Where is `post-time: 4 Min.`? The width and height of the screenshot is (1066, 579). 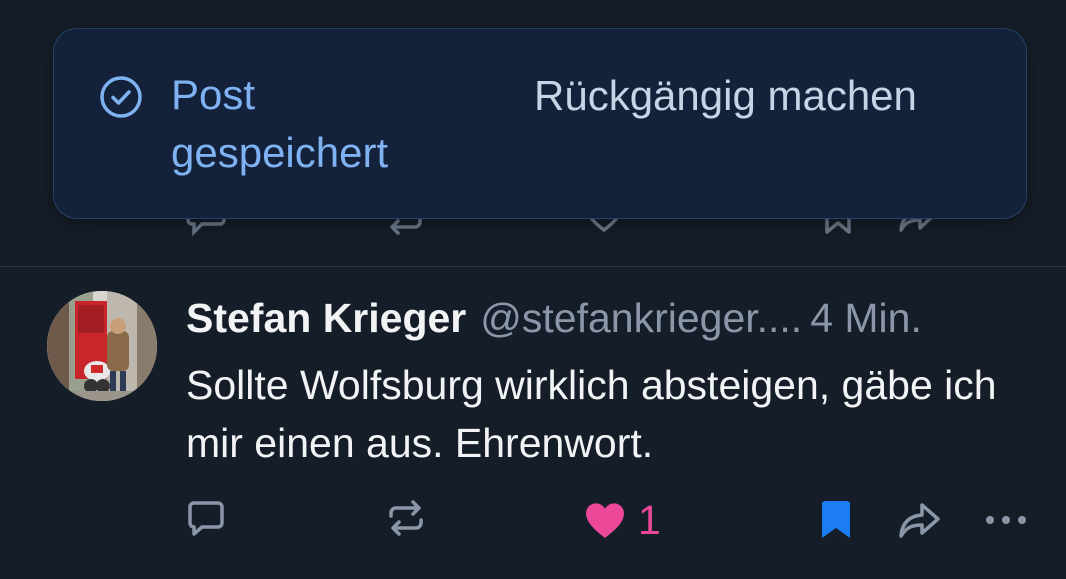
post-time: 4 Min. is located at coordinates (866, 318).